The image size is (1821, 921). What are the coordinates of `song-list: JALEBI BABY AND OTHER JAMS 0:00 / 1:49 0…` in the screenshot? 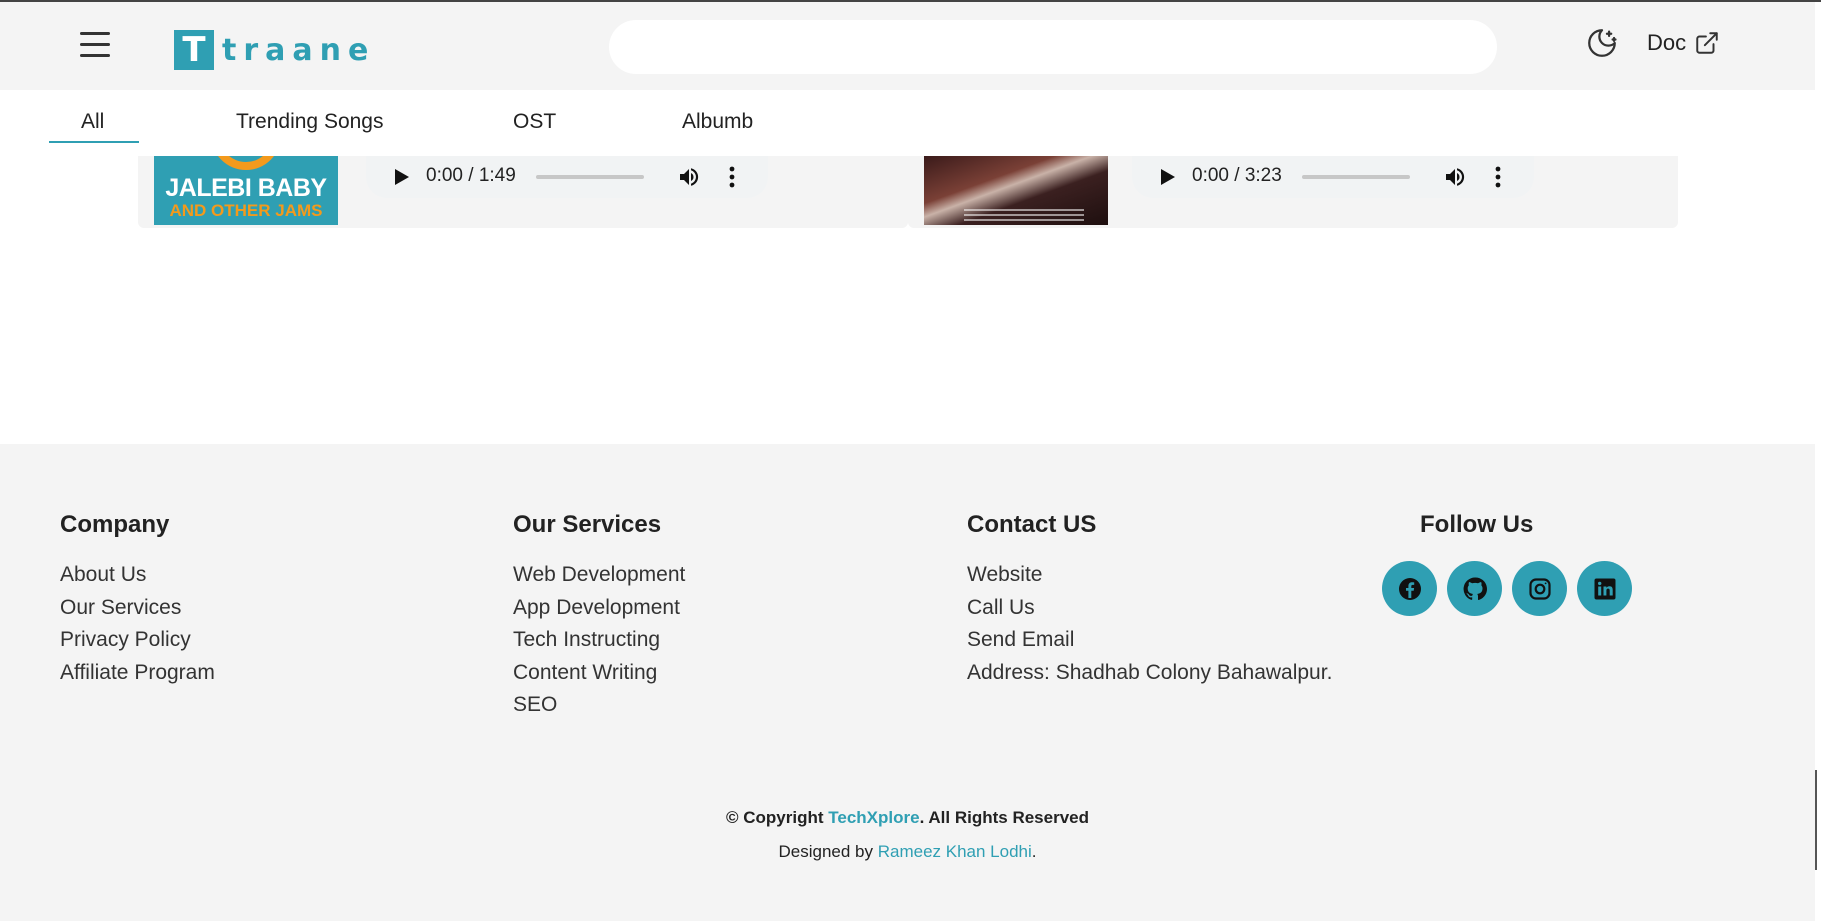 It's located at (907, 193).